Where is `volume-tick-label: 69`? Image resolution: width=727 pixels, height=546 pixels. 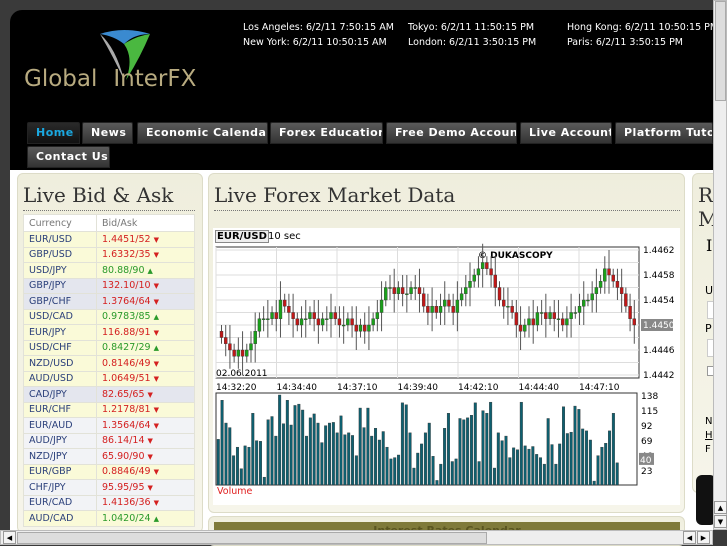
volume-tick-label: 69 is located at coordinates (647, 442).